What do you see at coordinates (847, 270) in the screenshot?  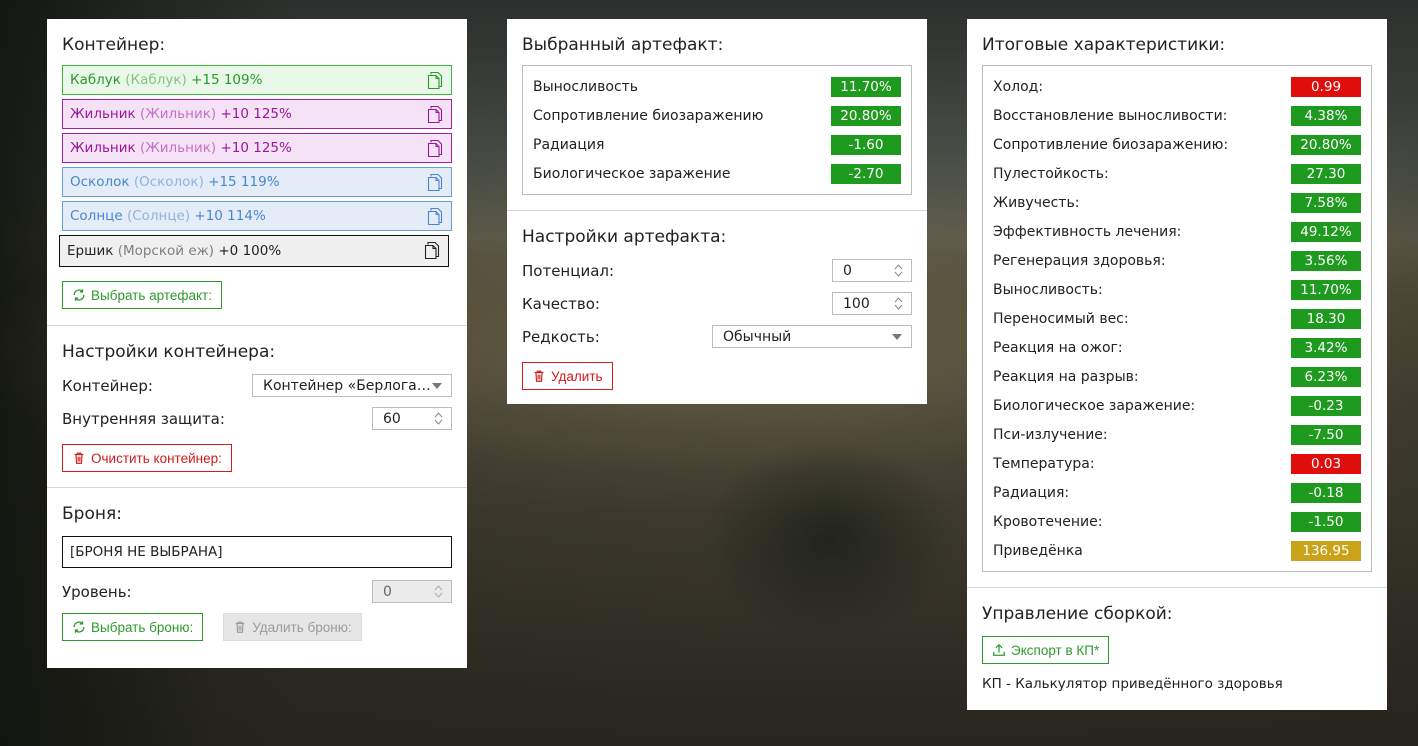 I see `potential-value: 0` at bounding box center [847, 270].